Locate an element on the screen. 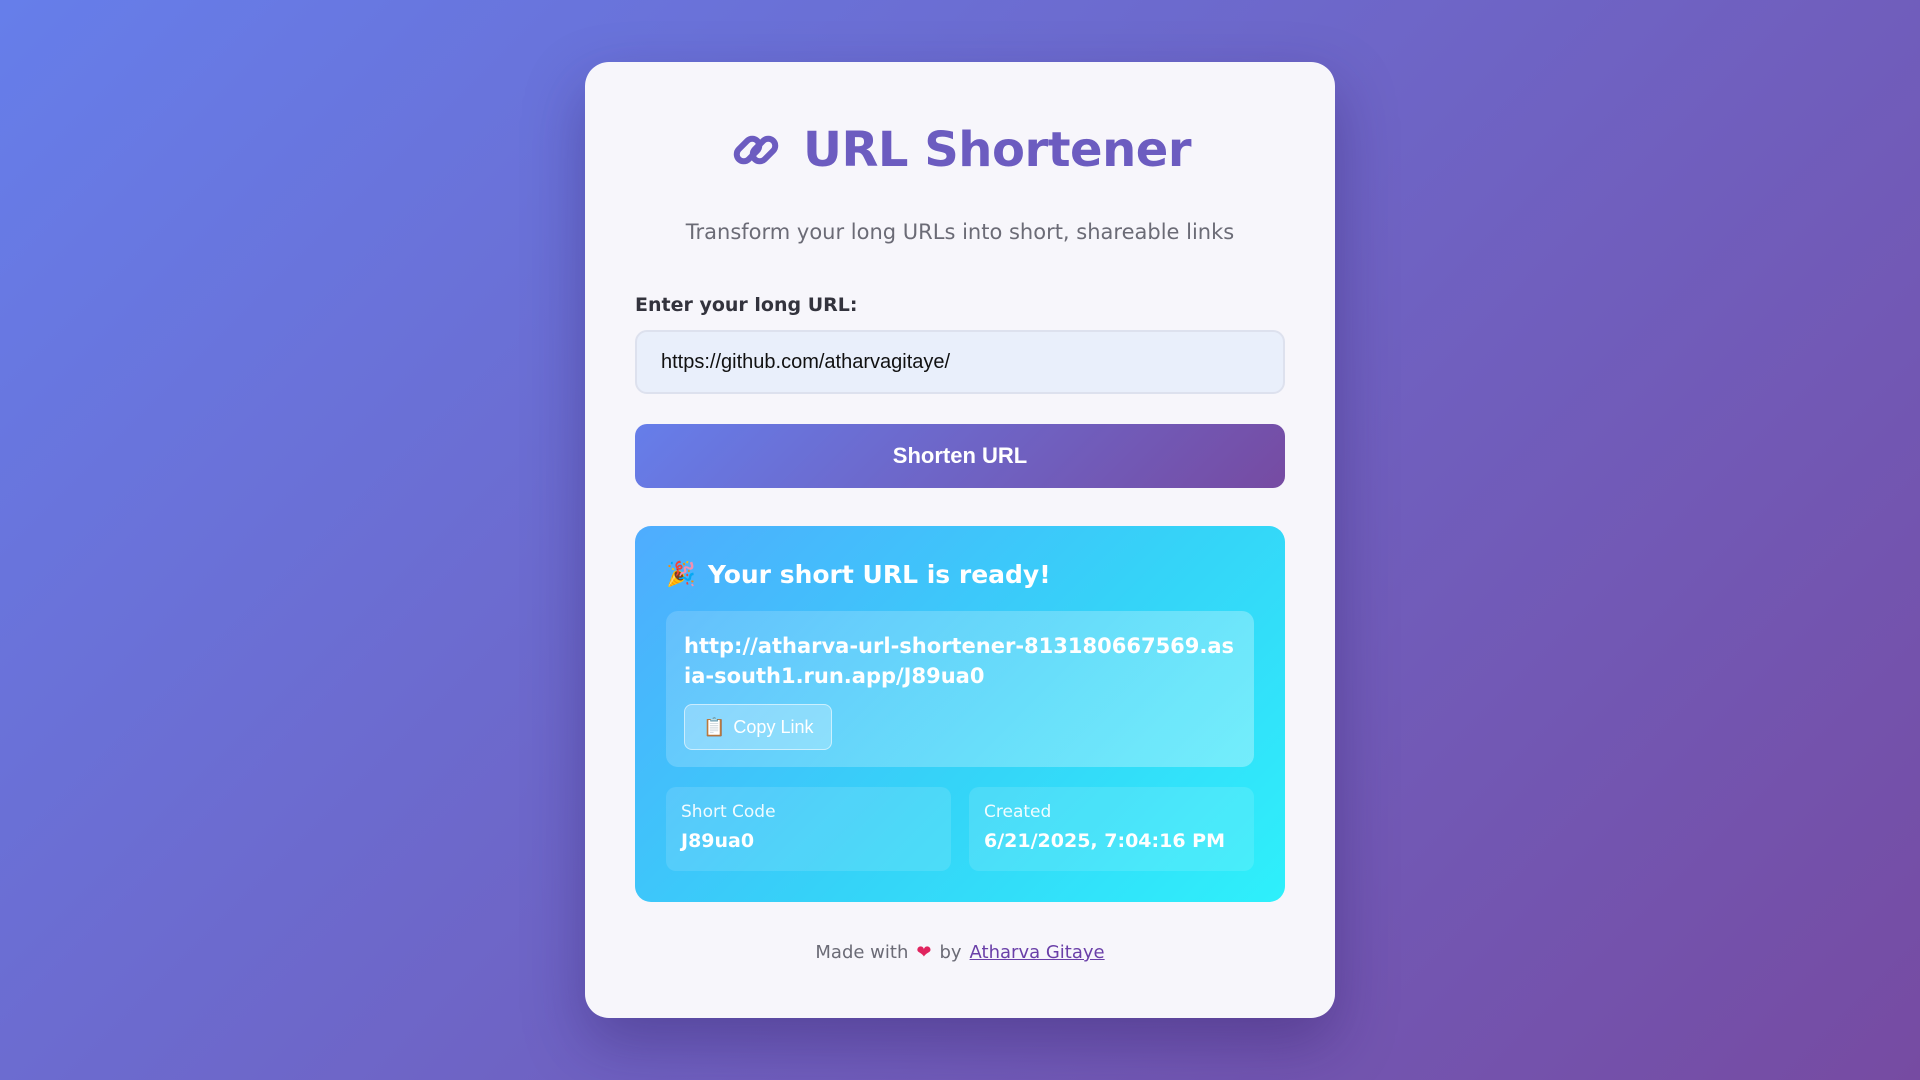 The height and width of the screenshot is (1080, 1920). result-title: Your short URL is ready! is located at coordinates (879, 574).